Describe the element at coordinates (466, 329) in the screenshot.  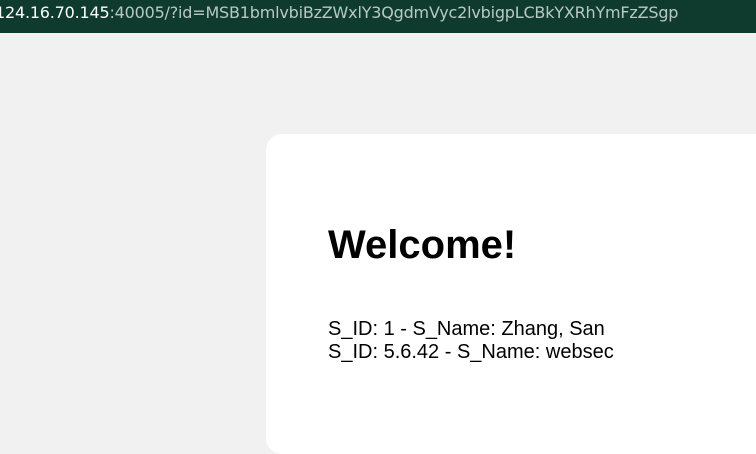
I see `result-row-1: S_ID: 1 - S_Name: Zhang, San` at that location.